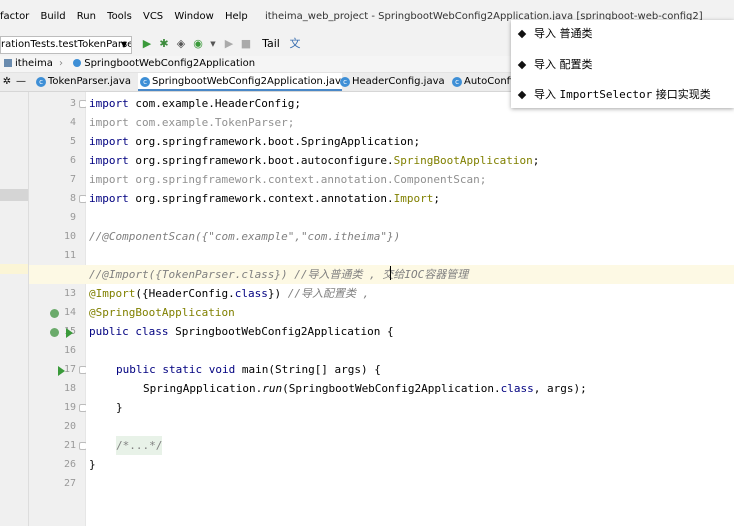  I want to click on code-line: import com.example.TokenParser;, so click(191, 122).